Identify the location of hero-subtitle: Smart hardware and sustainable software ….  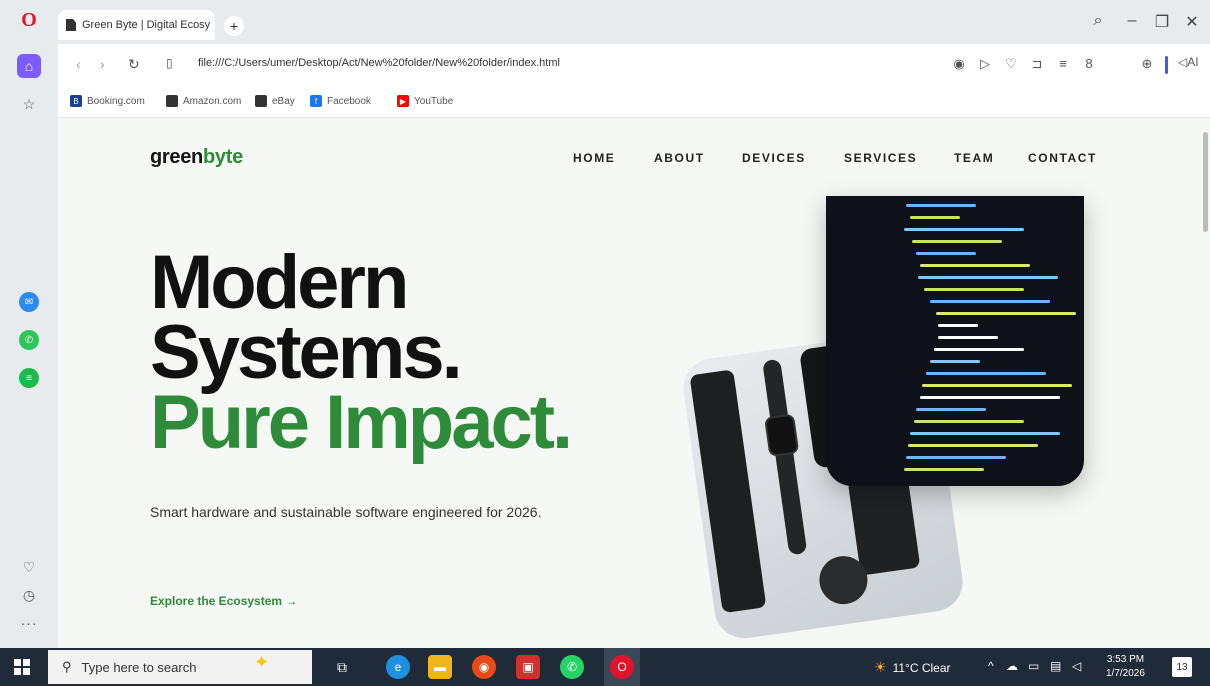
(346, 512).